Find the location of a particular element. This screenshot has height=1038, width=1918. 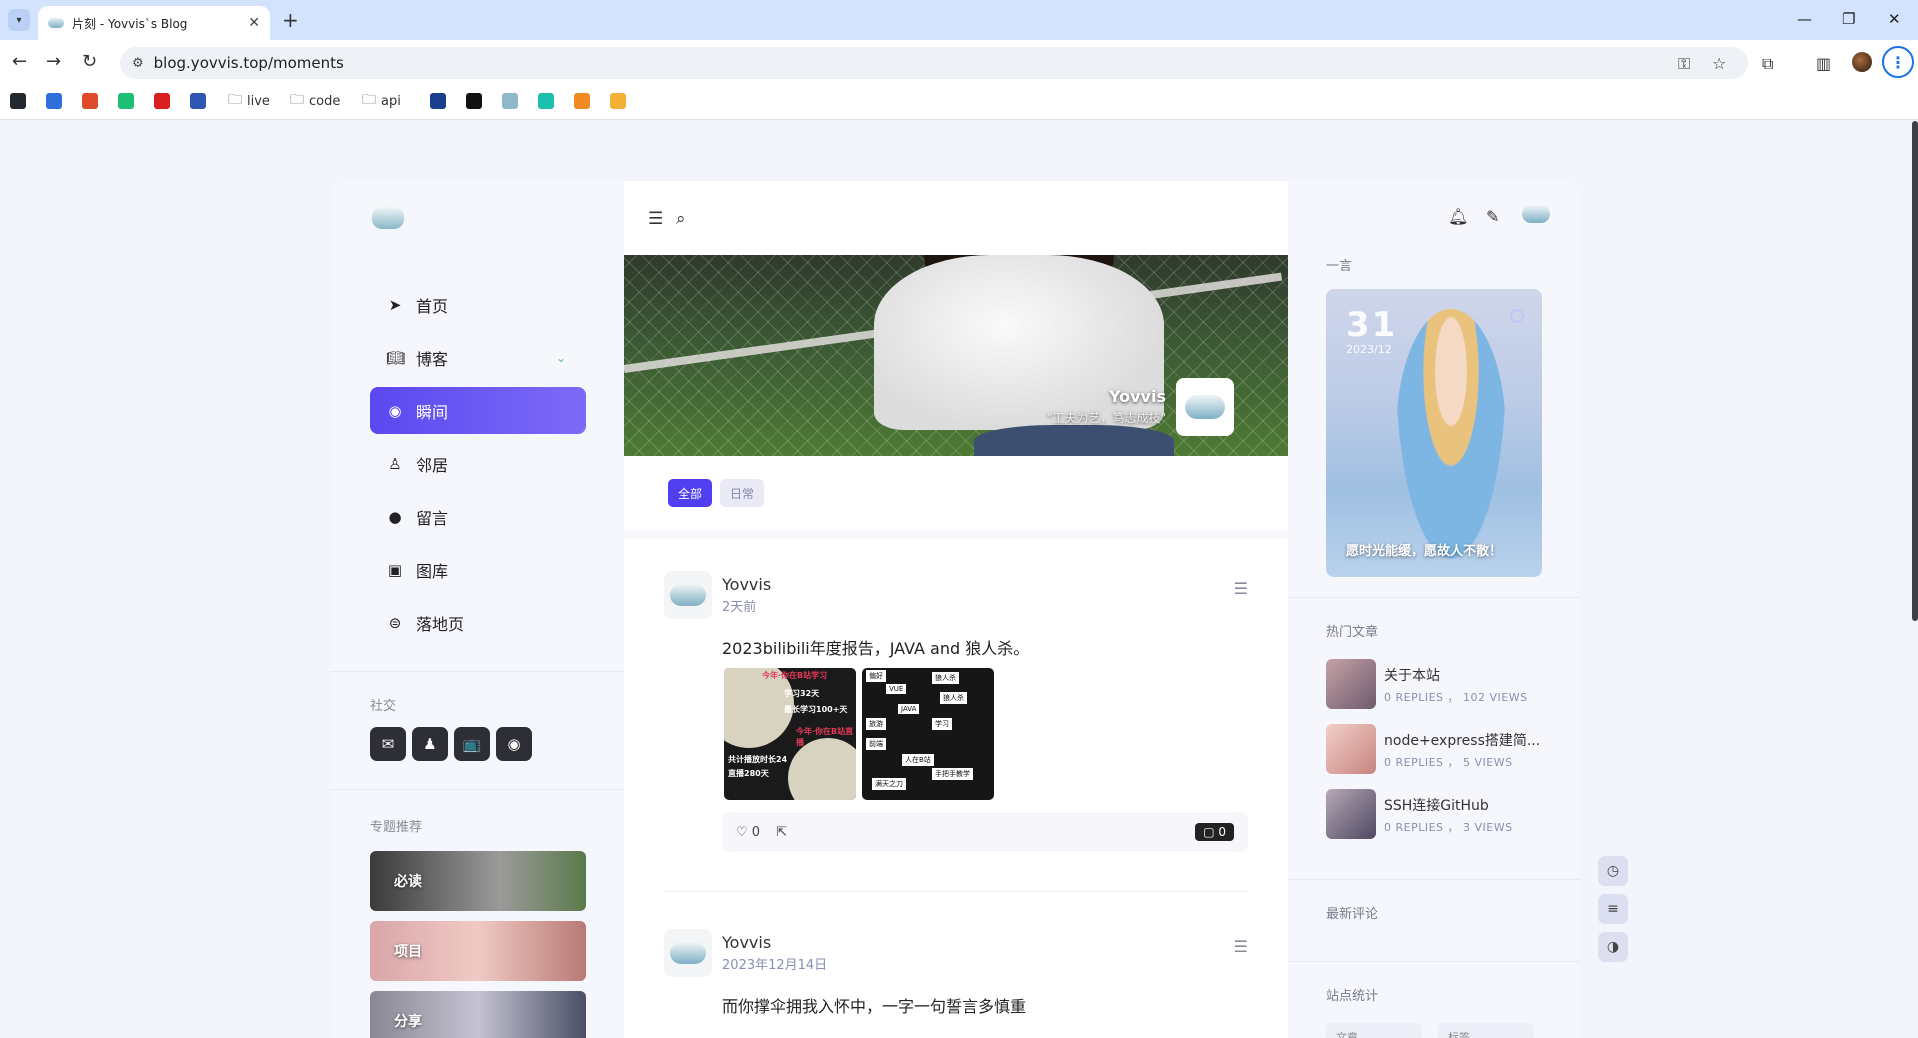

filter-all: 全部 is located at coordinates (690, 493).